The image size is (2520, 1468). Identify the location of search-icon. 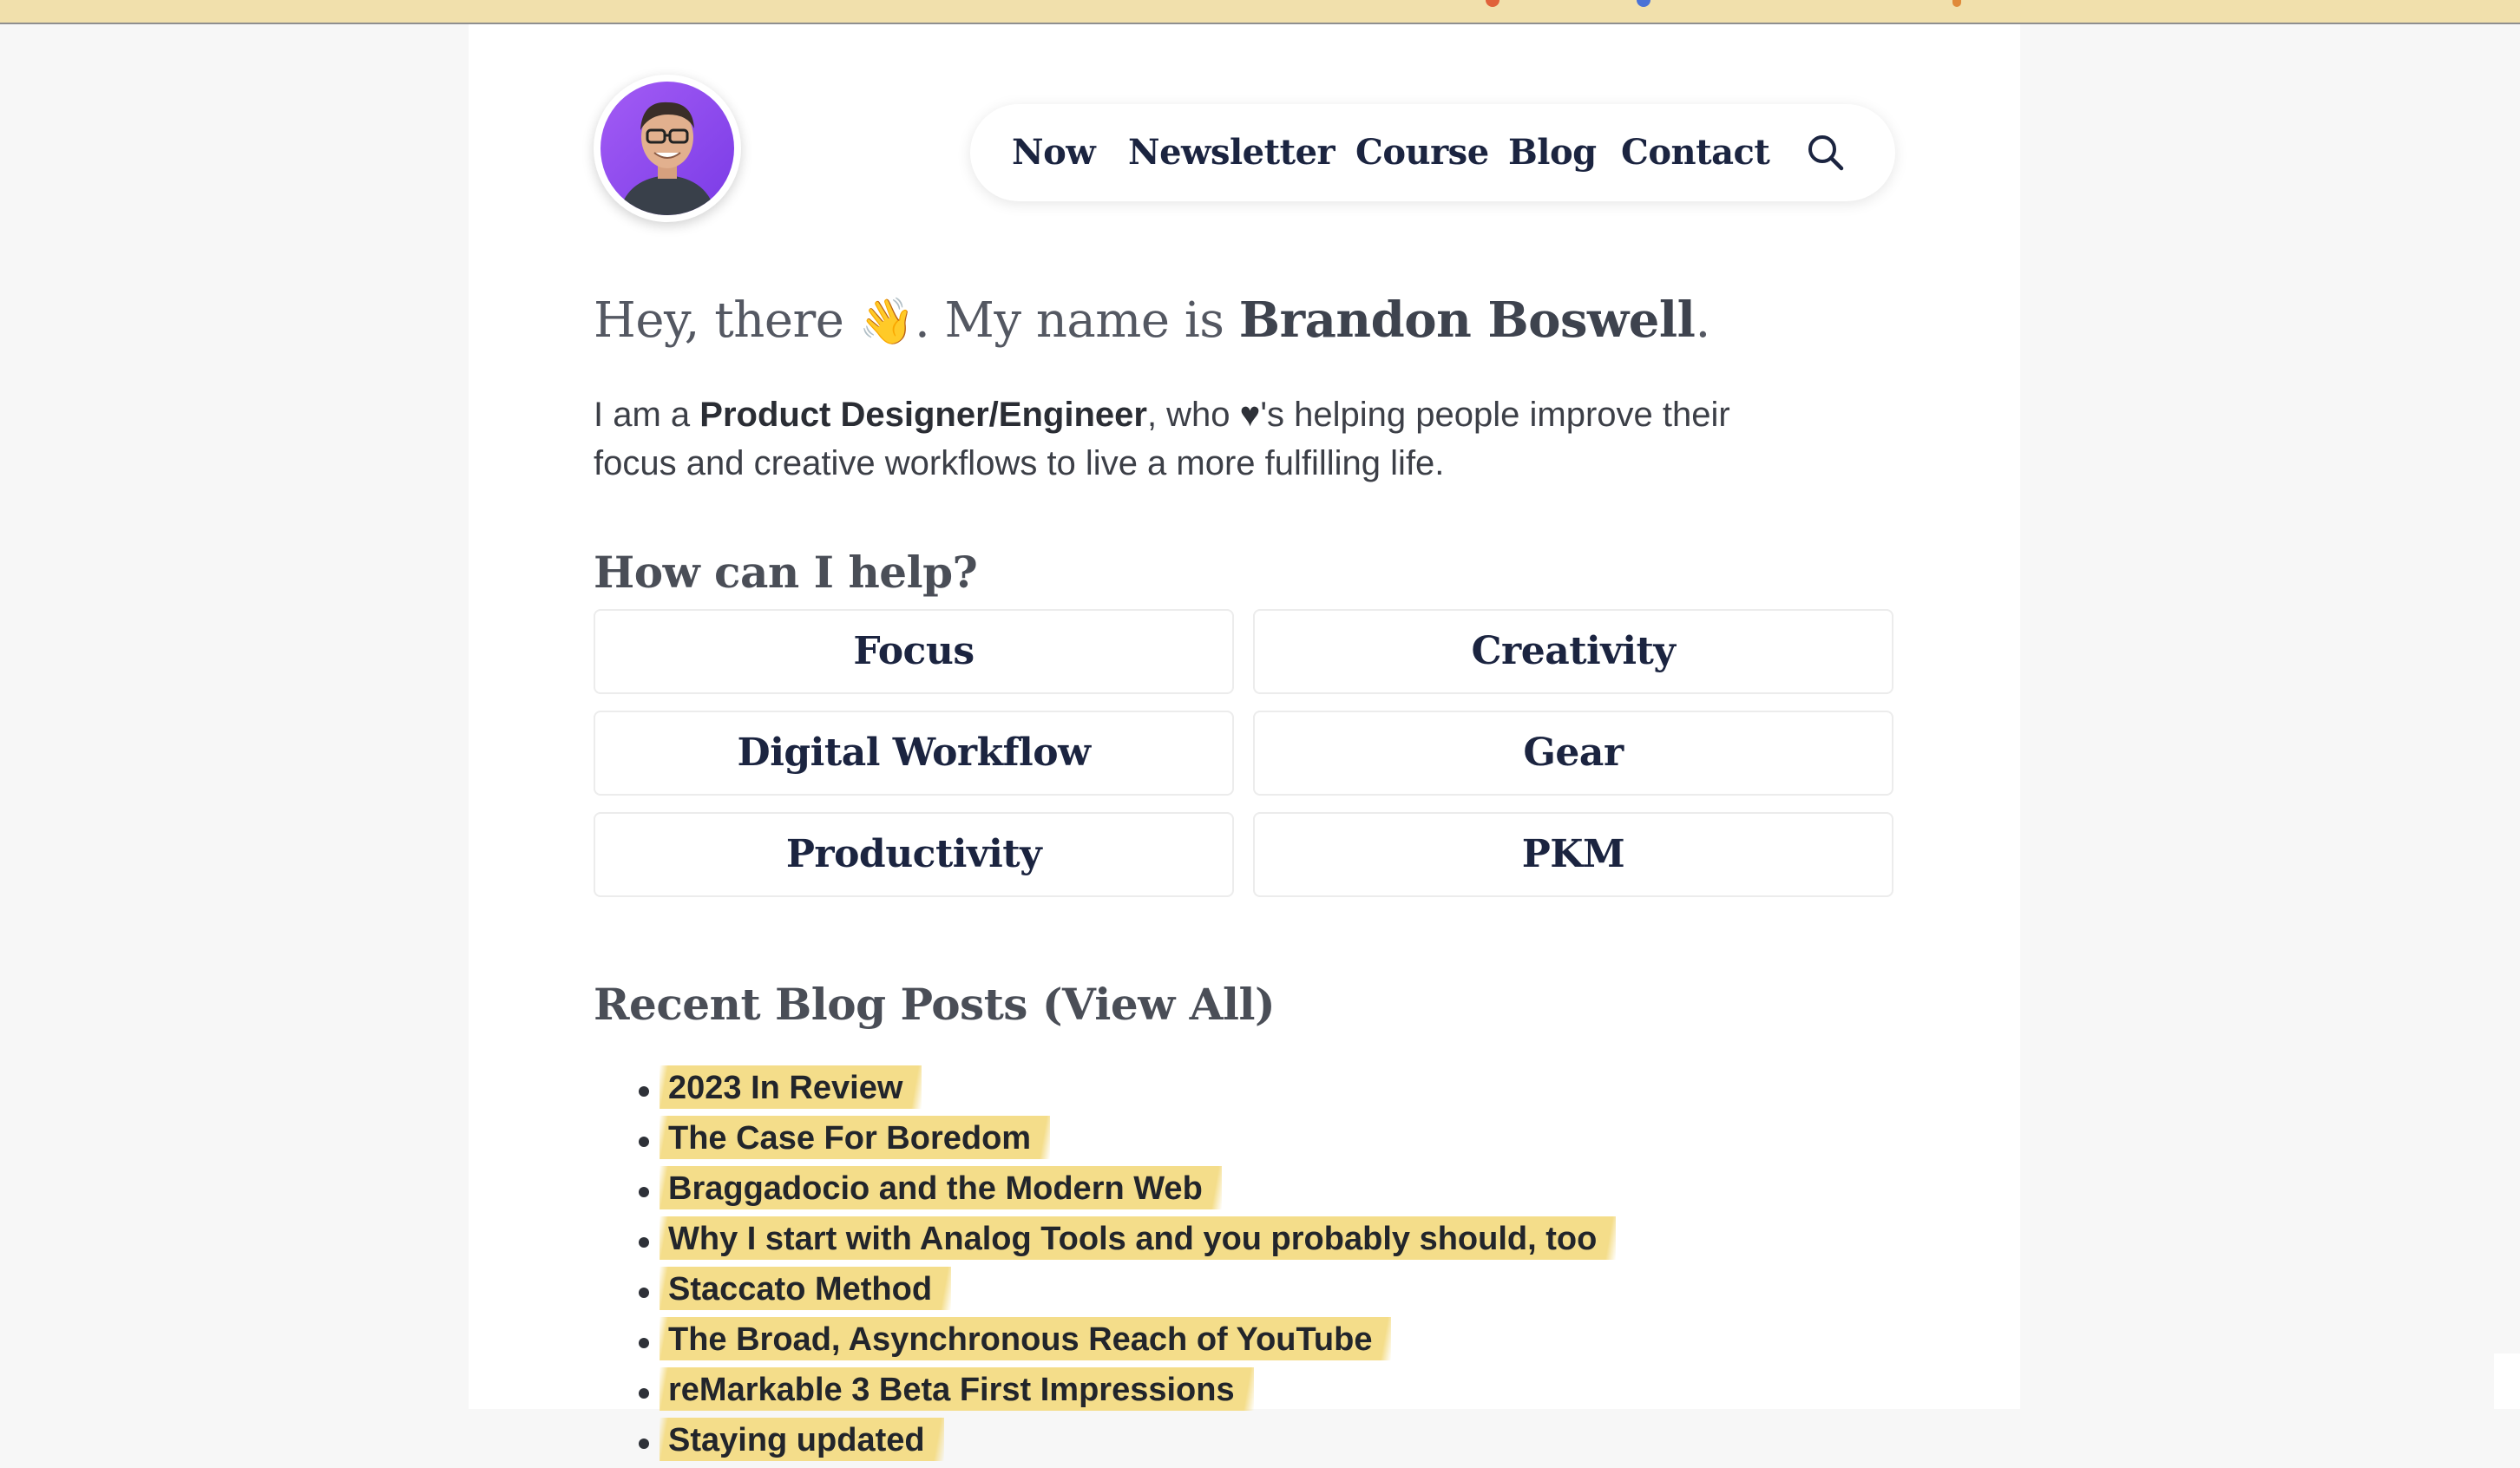
(1826, 153).